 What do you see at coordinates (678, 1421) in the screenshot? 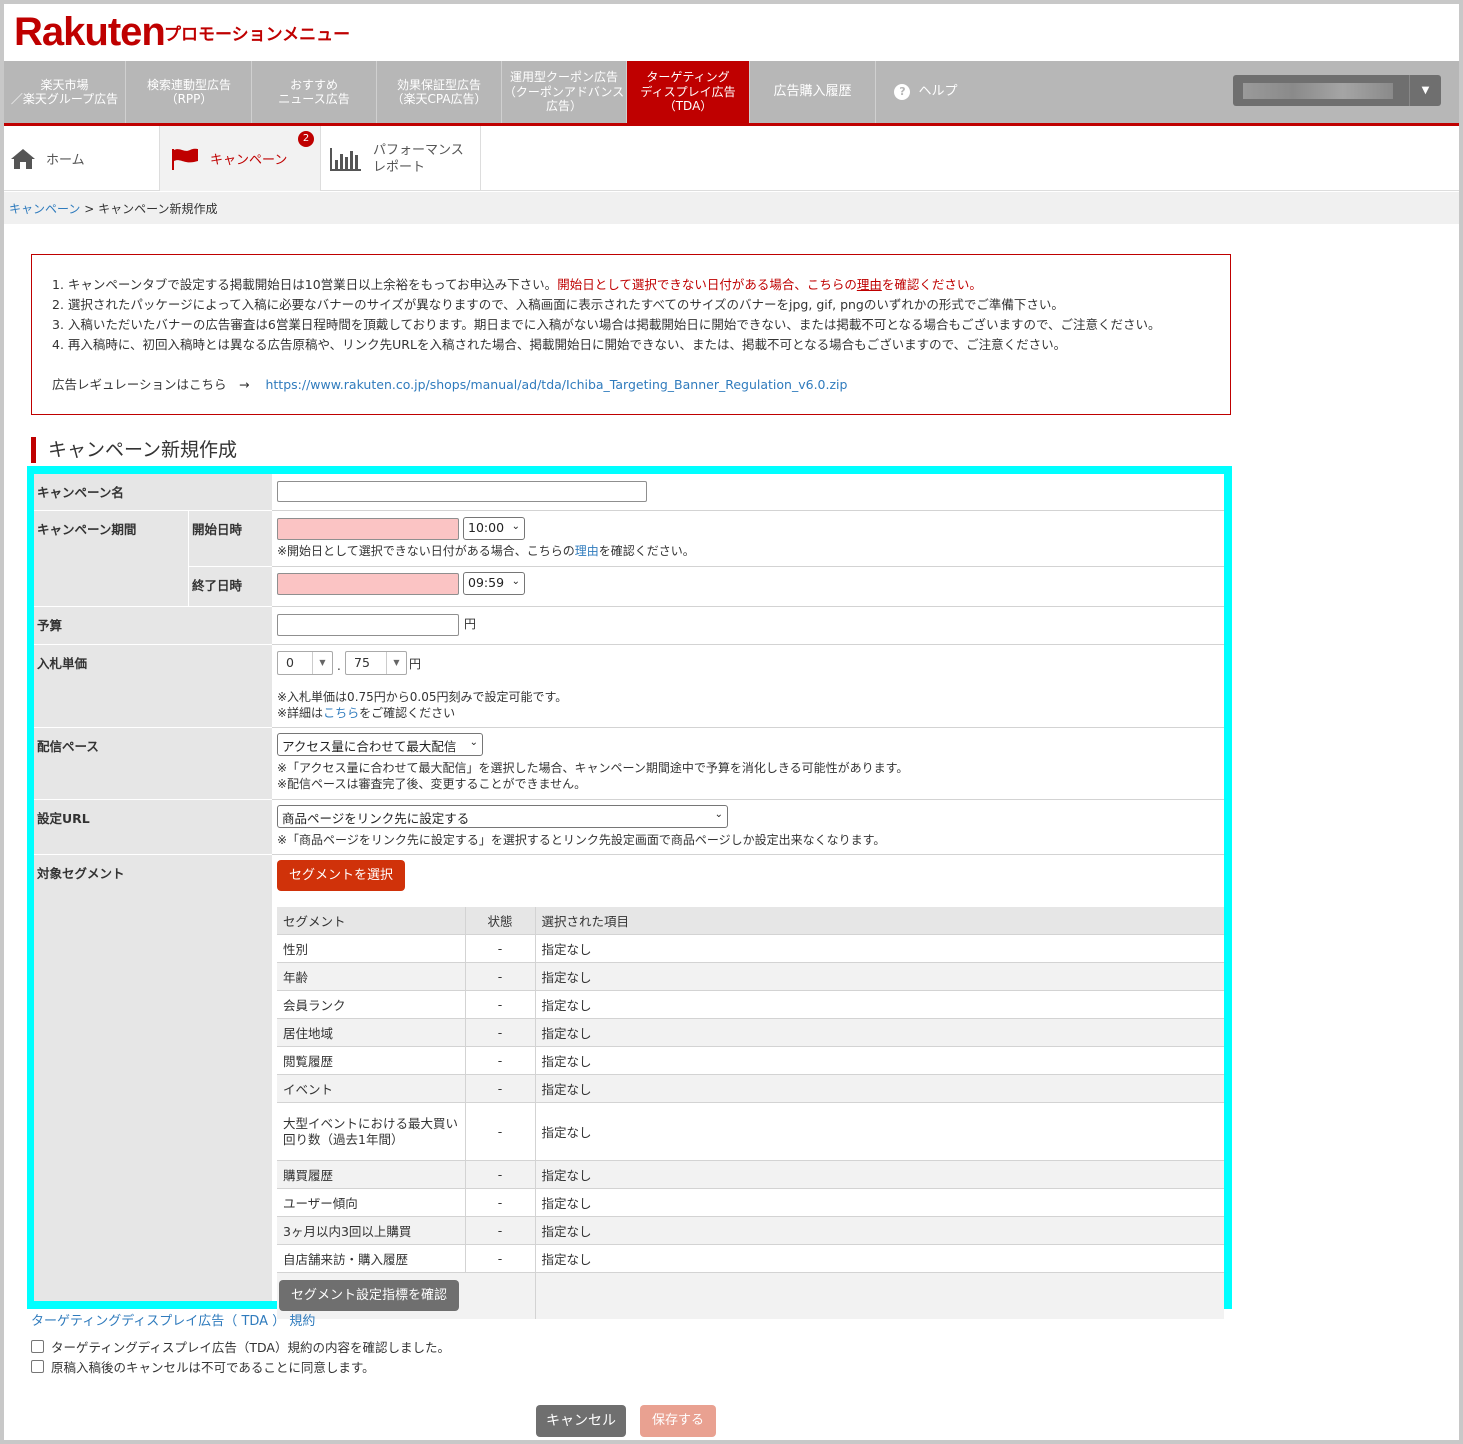
I see `save-button: 保存する` at bounding box center [678, 1421].